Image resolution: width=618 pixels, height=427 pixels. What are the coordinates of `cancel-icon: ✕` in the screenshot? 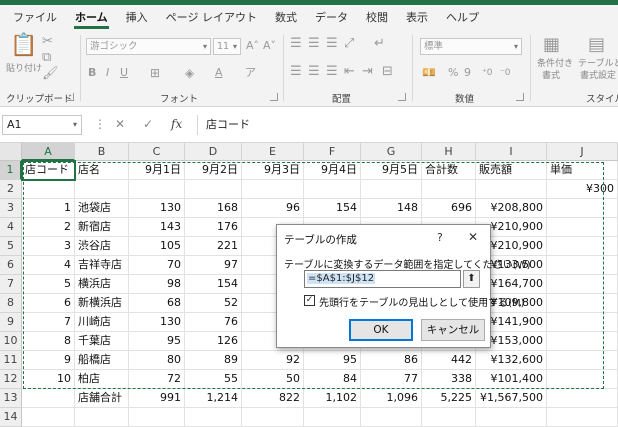 It's located at (120, 124).